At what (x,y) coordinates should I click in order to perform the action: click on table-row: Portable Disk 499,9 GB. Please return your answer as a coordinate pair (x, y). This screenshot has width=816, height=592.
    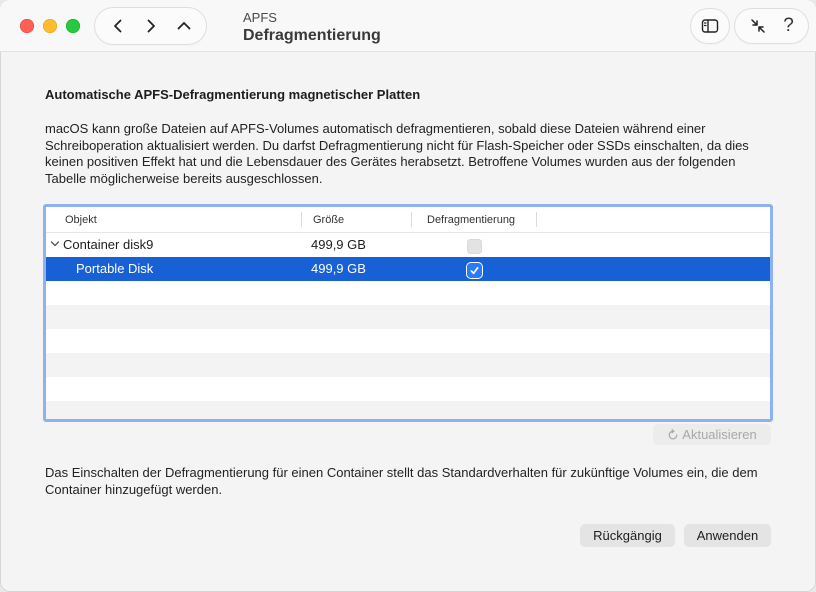
    Looking at the image, I should click on (408, 269).